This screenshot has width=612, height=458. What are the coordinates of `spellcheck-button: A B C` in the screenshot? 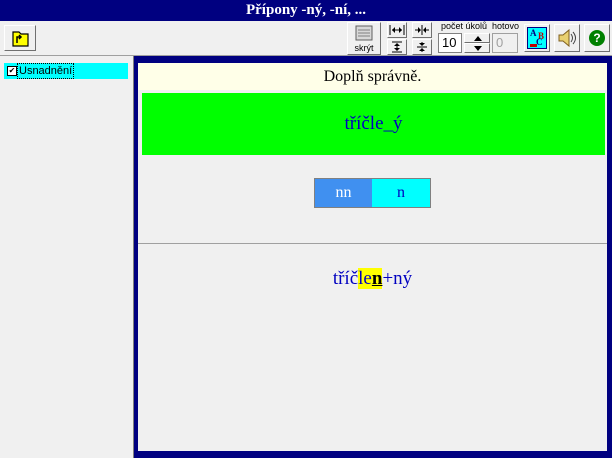 It's located at (537, 38).